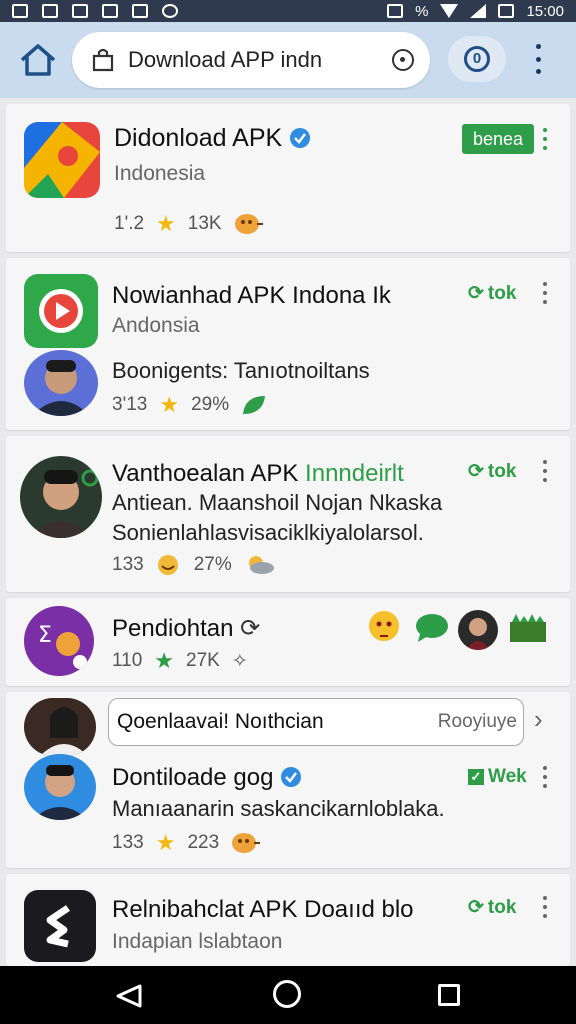  I want to click on grass-icon, so click(528, 628).